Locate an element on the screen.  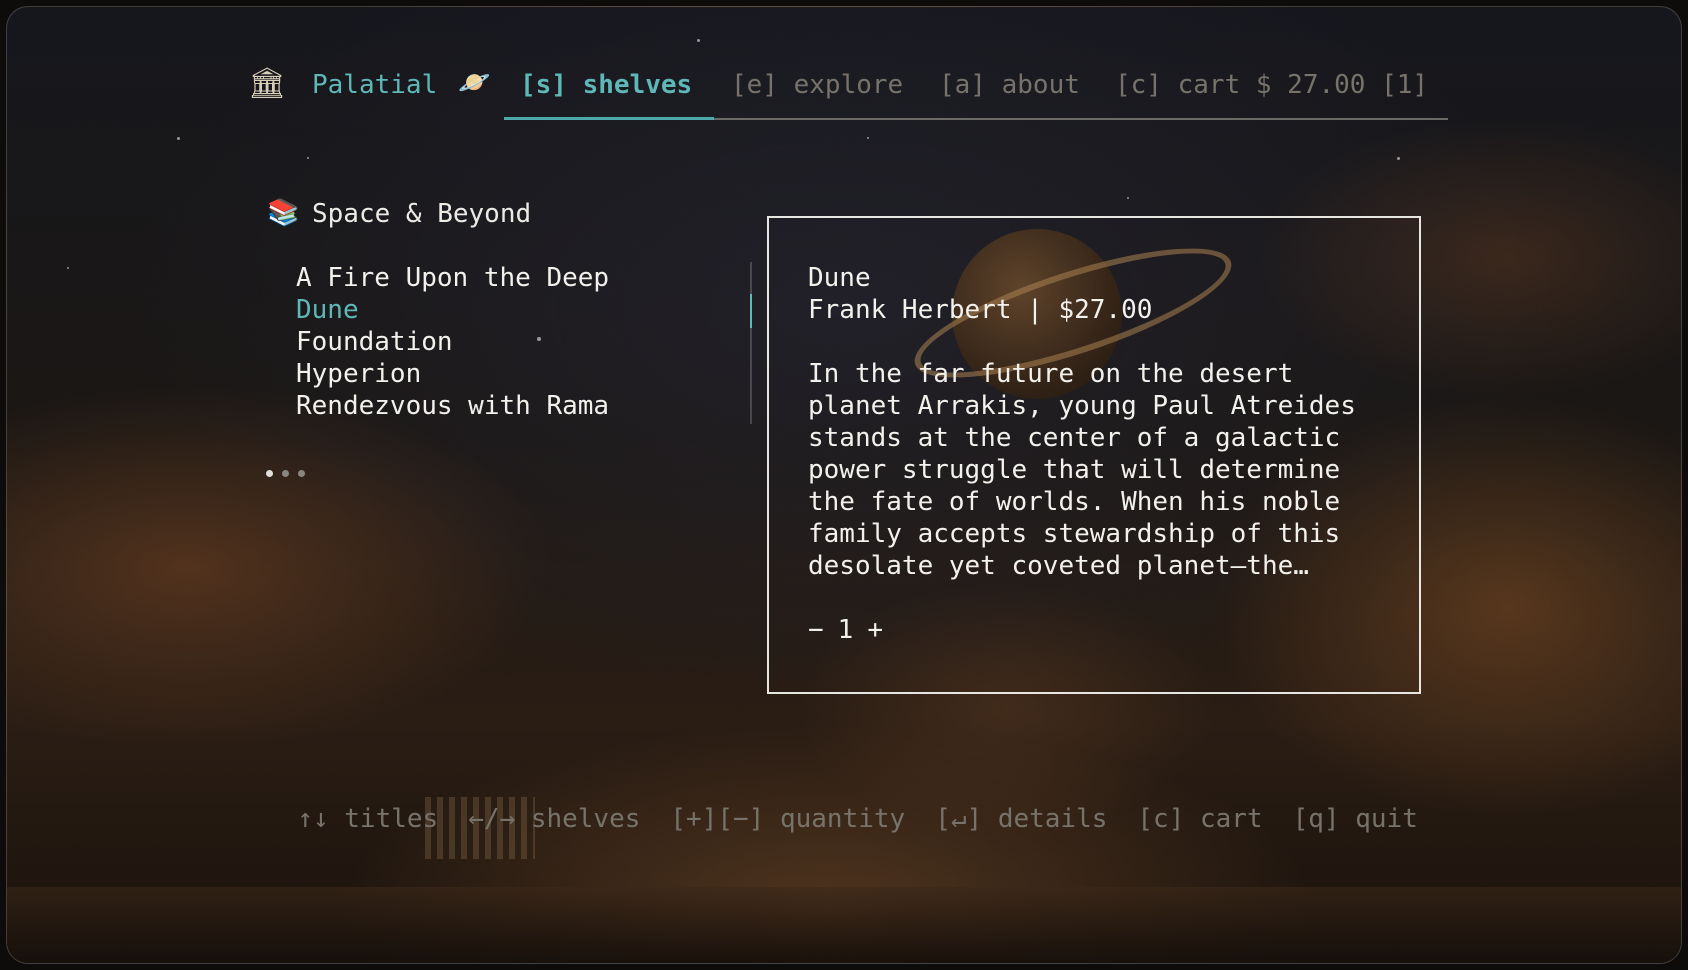
sea-illustration is located at coordinates (844, 925).